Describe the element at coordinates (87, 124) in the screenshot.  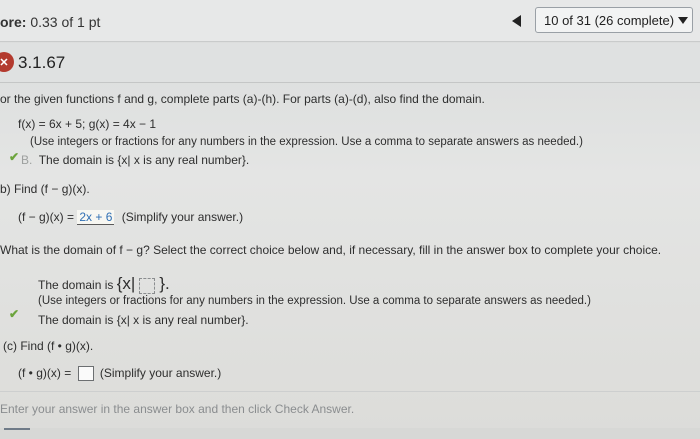
I see `function-definitions: f(x) = 6x + 5; g(x) = 4x − 1` at that location.